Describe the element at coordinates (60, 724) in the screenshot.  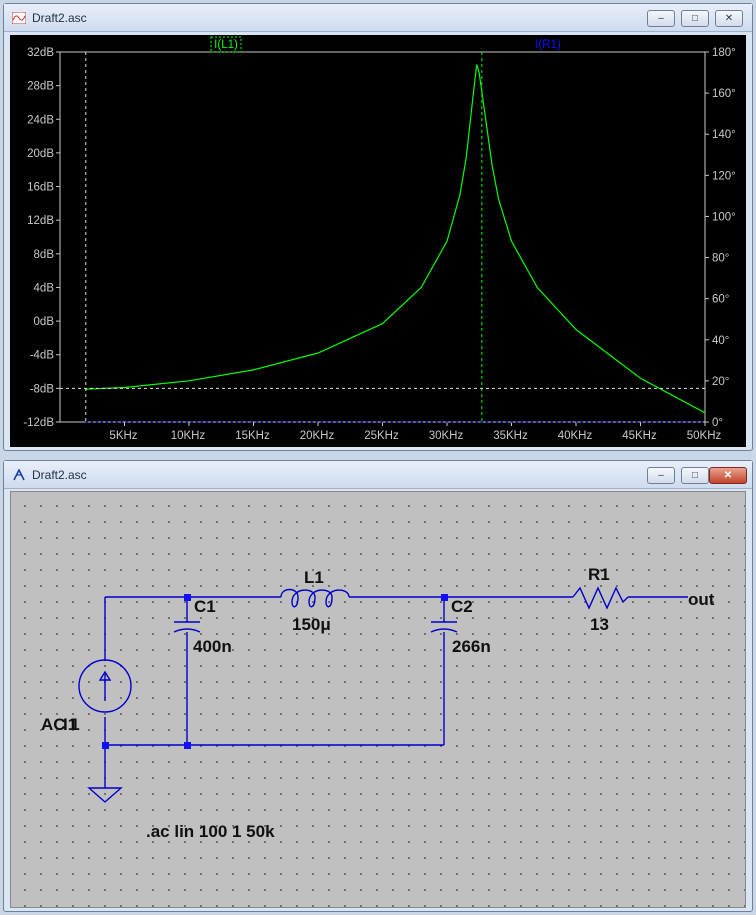
I see `source-value-label: AC 1` at that location.